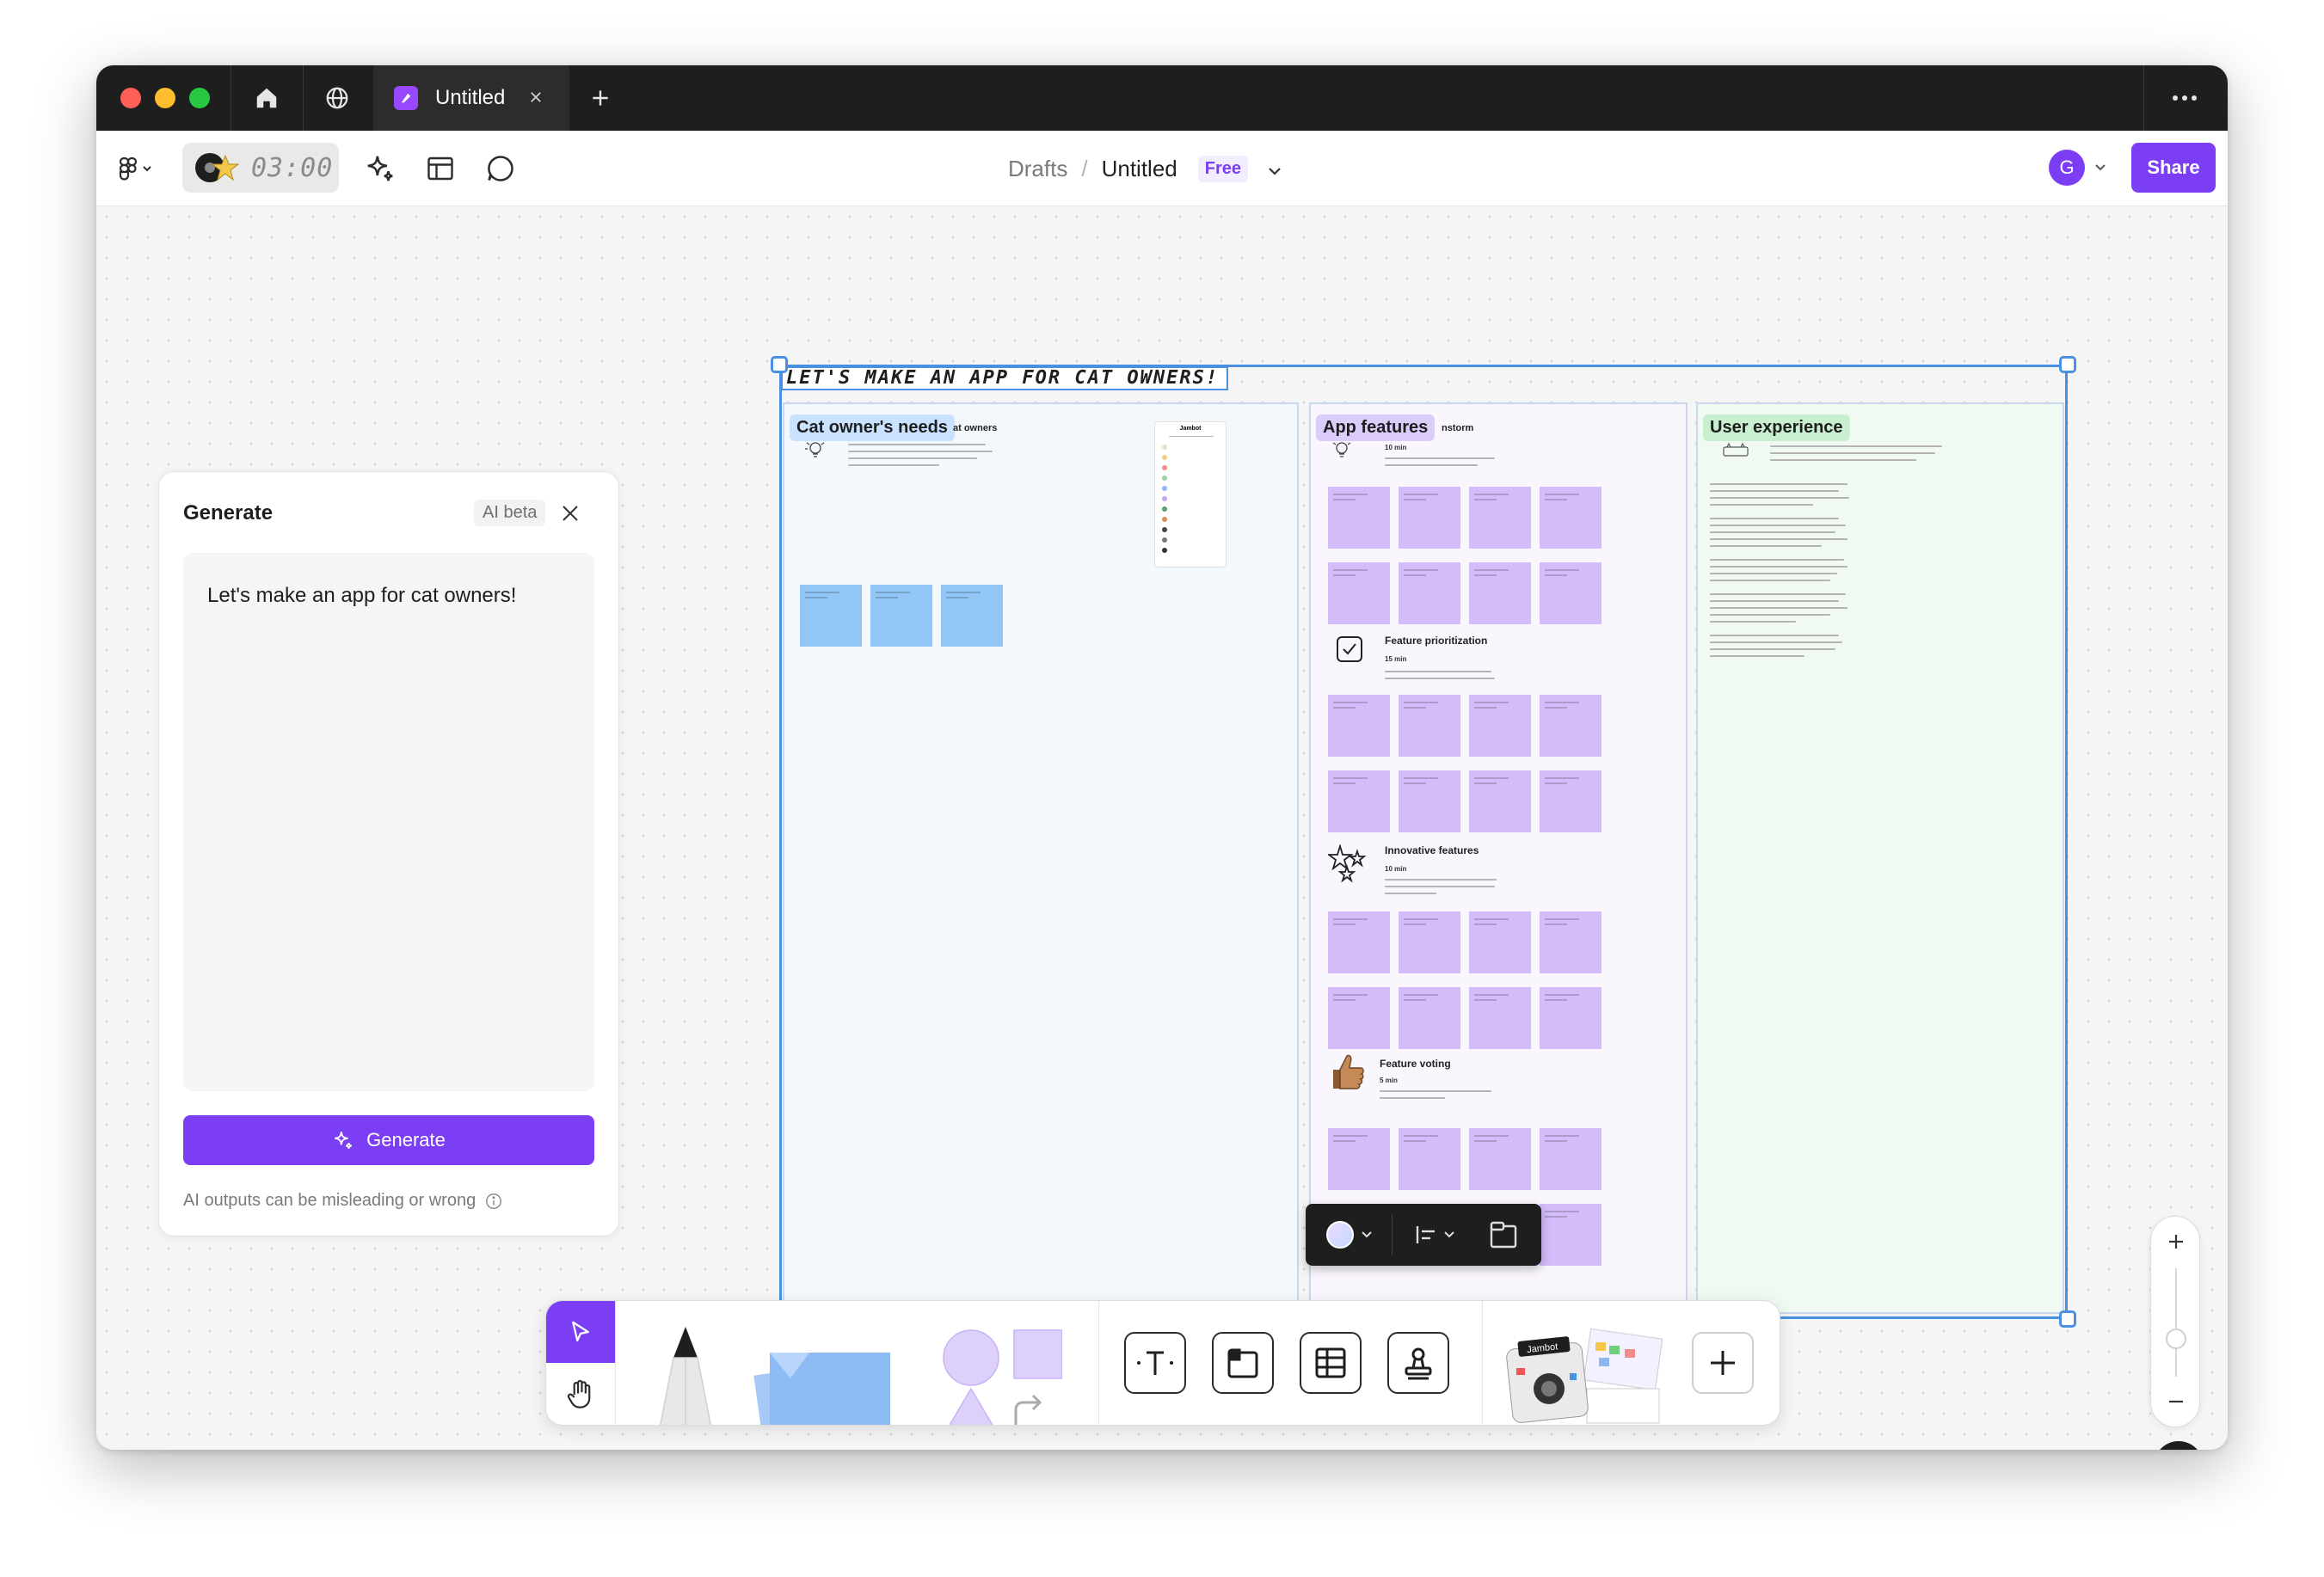 The height and width of the screenshot is (1577, 2324). Describe the element at coordinates (1004, 378) in the screenshot. I see `board-title: LET'S MAKE AN APP FOR CAT OWNERS!` at that location.